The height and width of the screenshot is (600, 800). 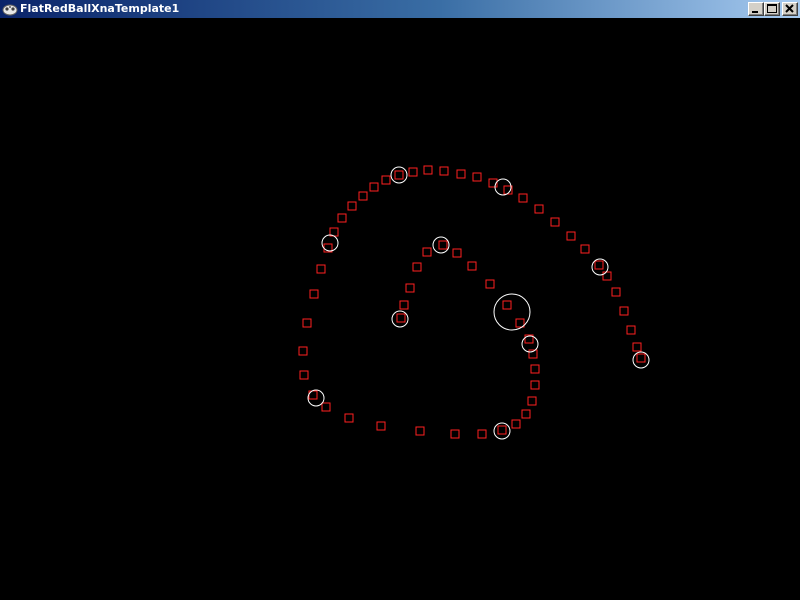 I want to click on maximize-button, so click(x=772, y=9).